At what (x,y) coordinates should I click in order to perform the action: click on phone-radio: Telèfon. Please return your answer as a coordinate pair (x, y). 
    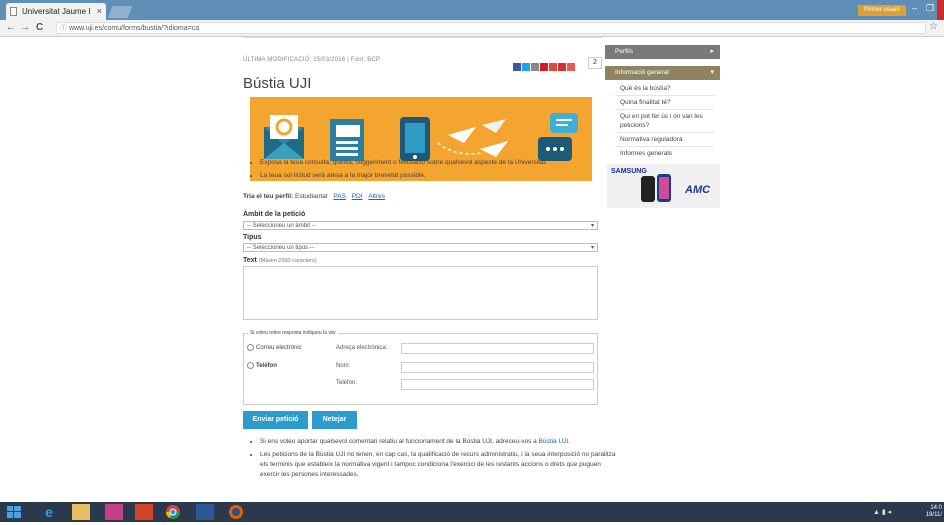
    Looking at the image, I should click on (262, 365).